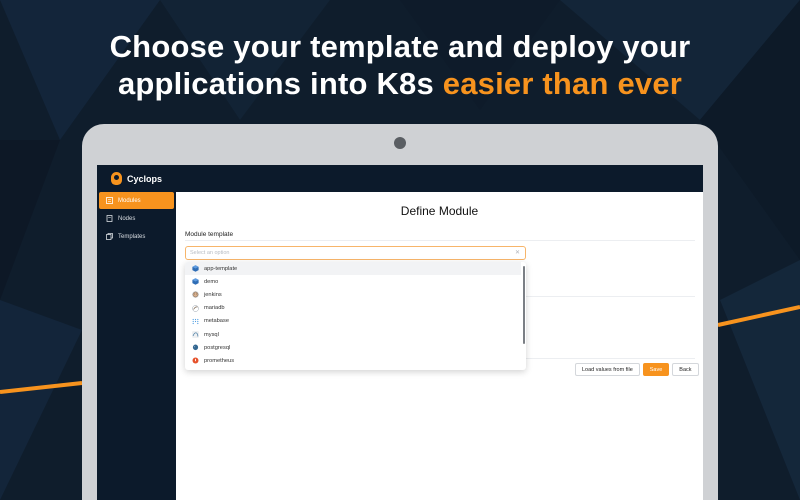 The image size is (800, 500). What do you see at coordinates (216, 321) in the screenshot?
I see `option-label: metabase` at bounding box center [216, 321].